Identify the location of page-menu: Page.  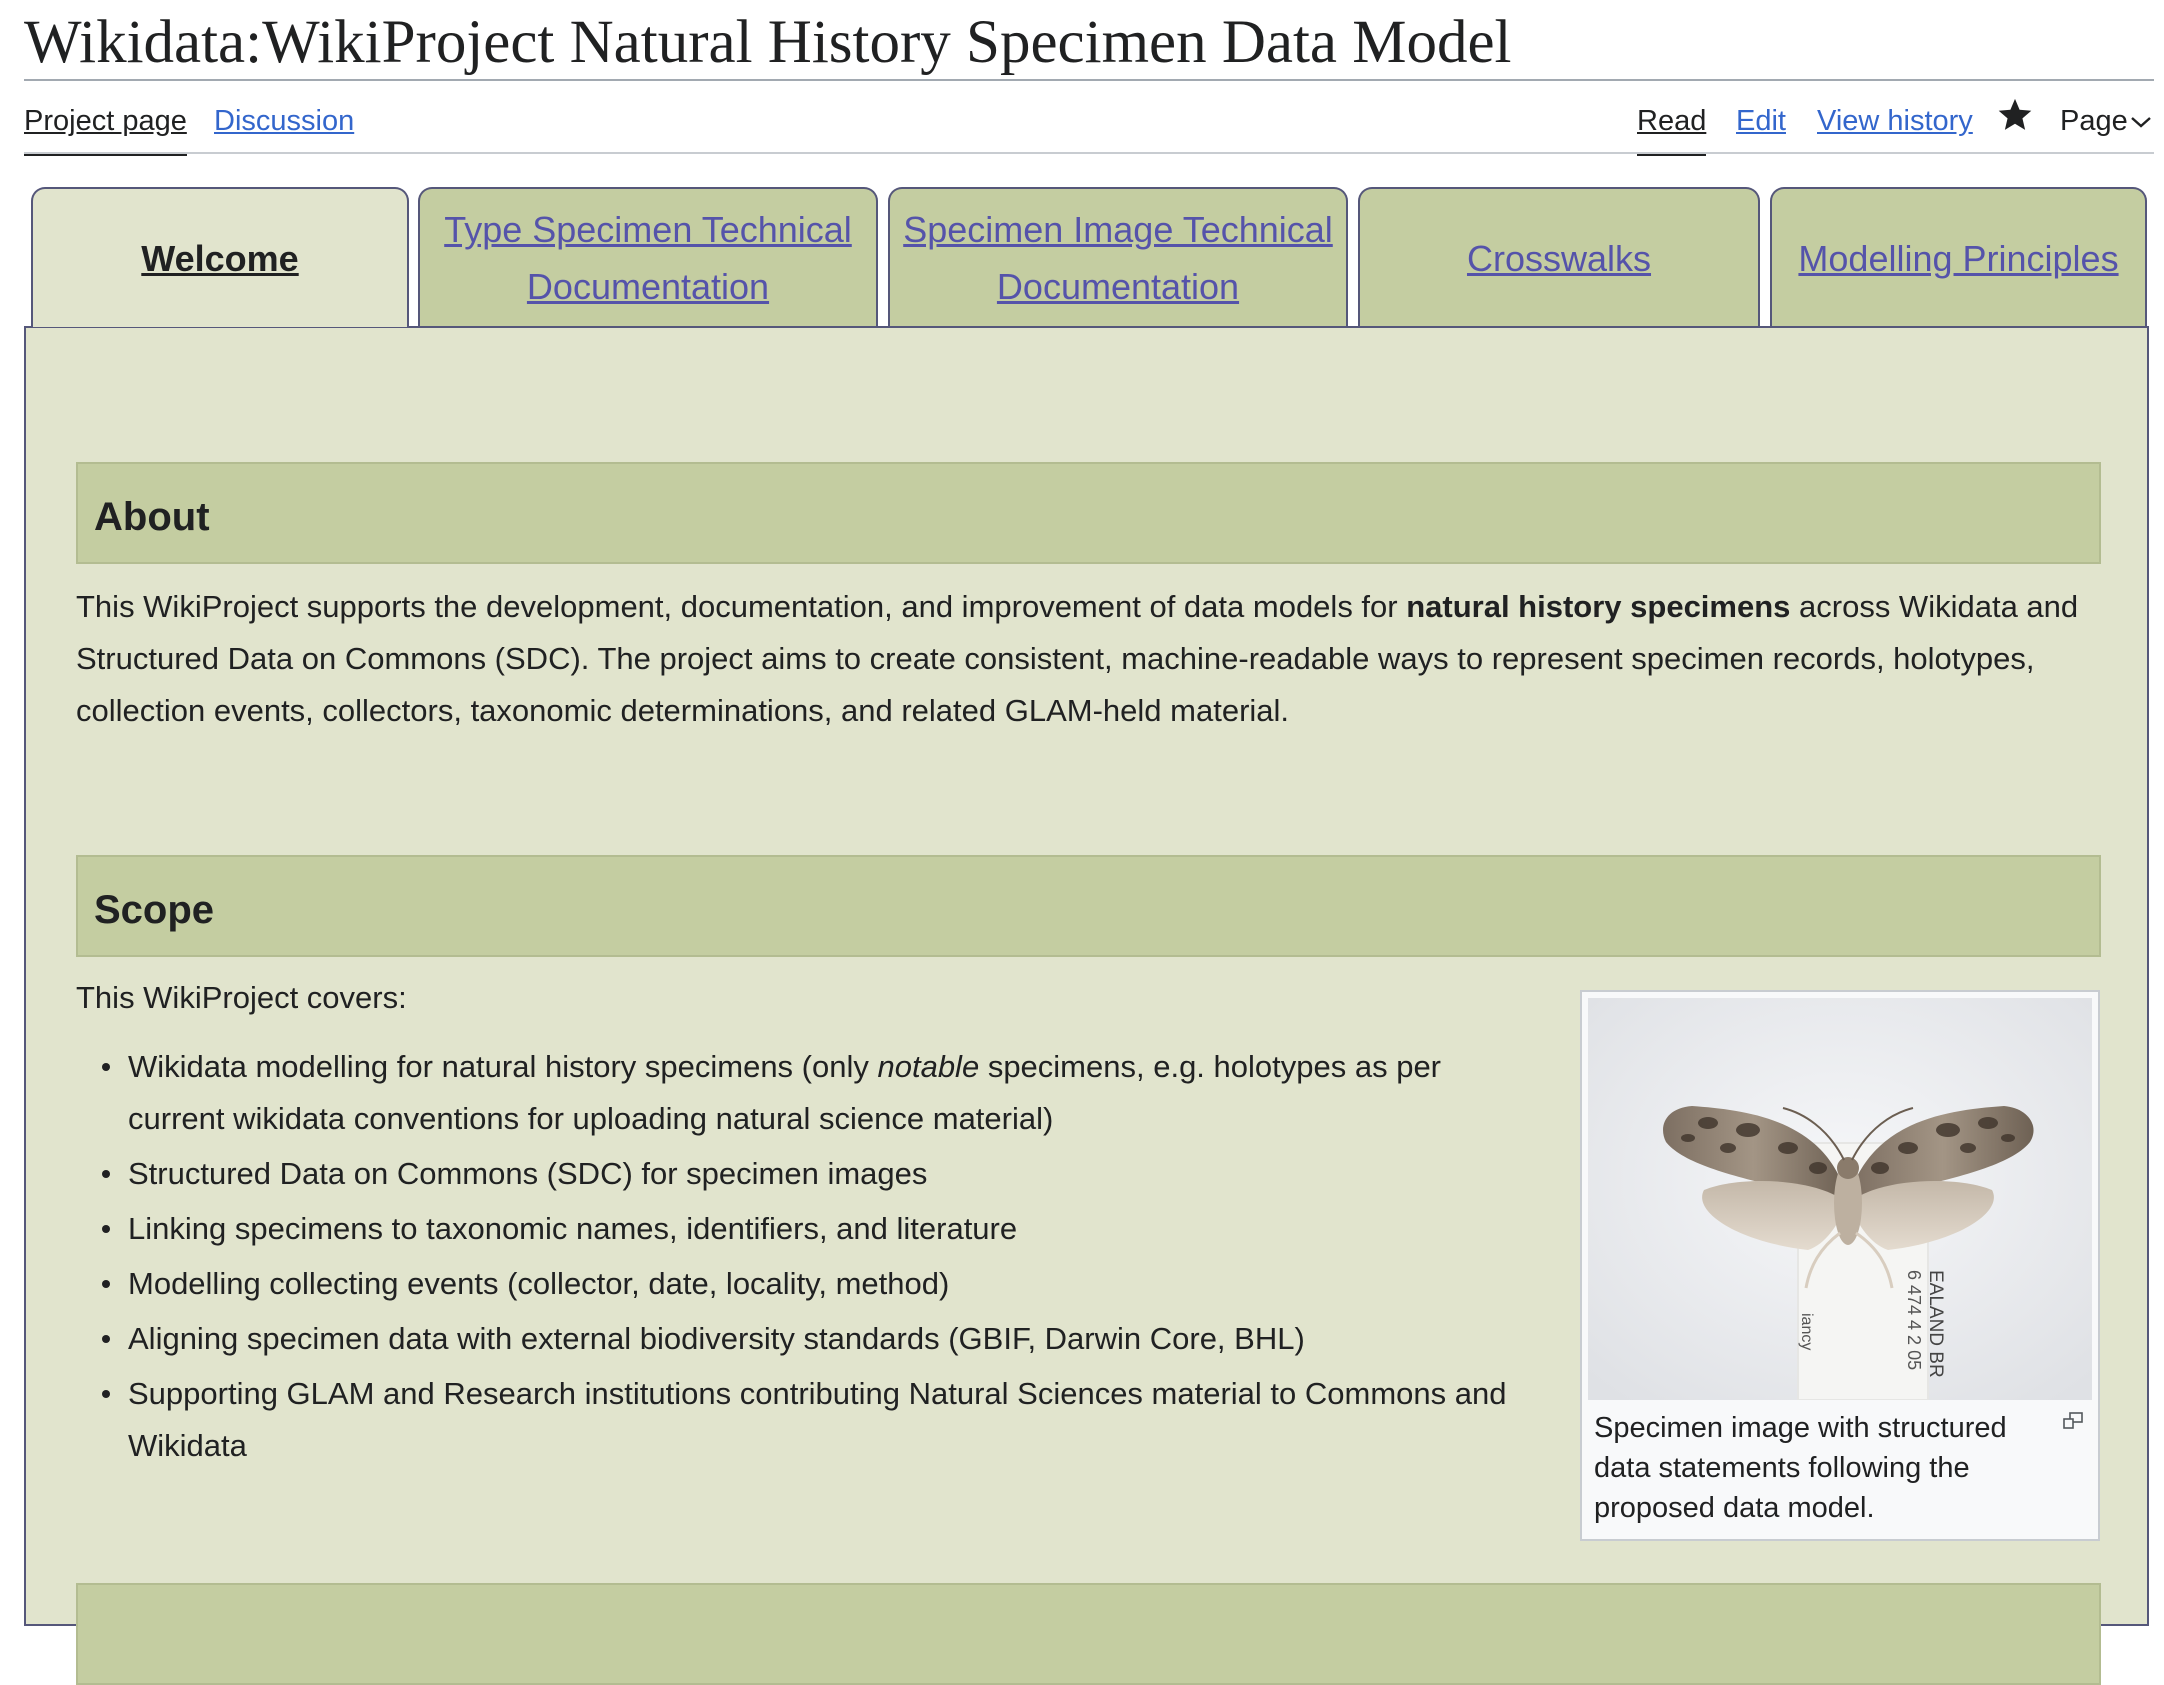
(2106, 121).